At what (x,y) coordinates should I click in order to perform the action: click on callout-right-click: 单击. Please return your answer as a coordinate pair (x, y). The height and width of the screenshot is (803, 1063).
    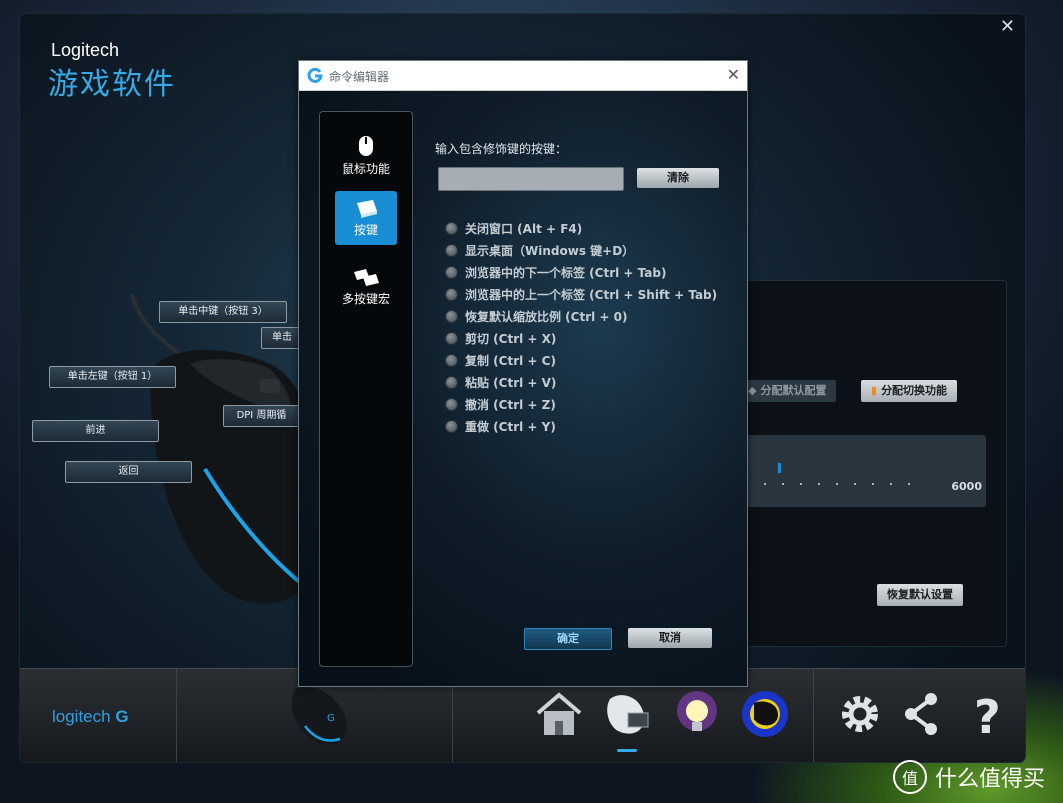
    Looking at the image, I should click on (282, 338).